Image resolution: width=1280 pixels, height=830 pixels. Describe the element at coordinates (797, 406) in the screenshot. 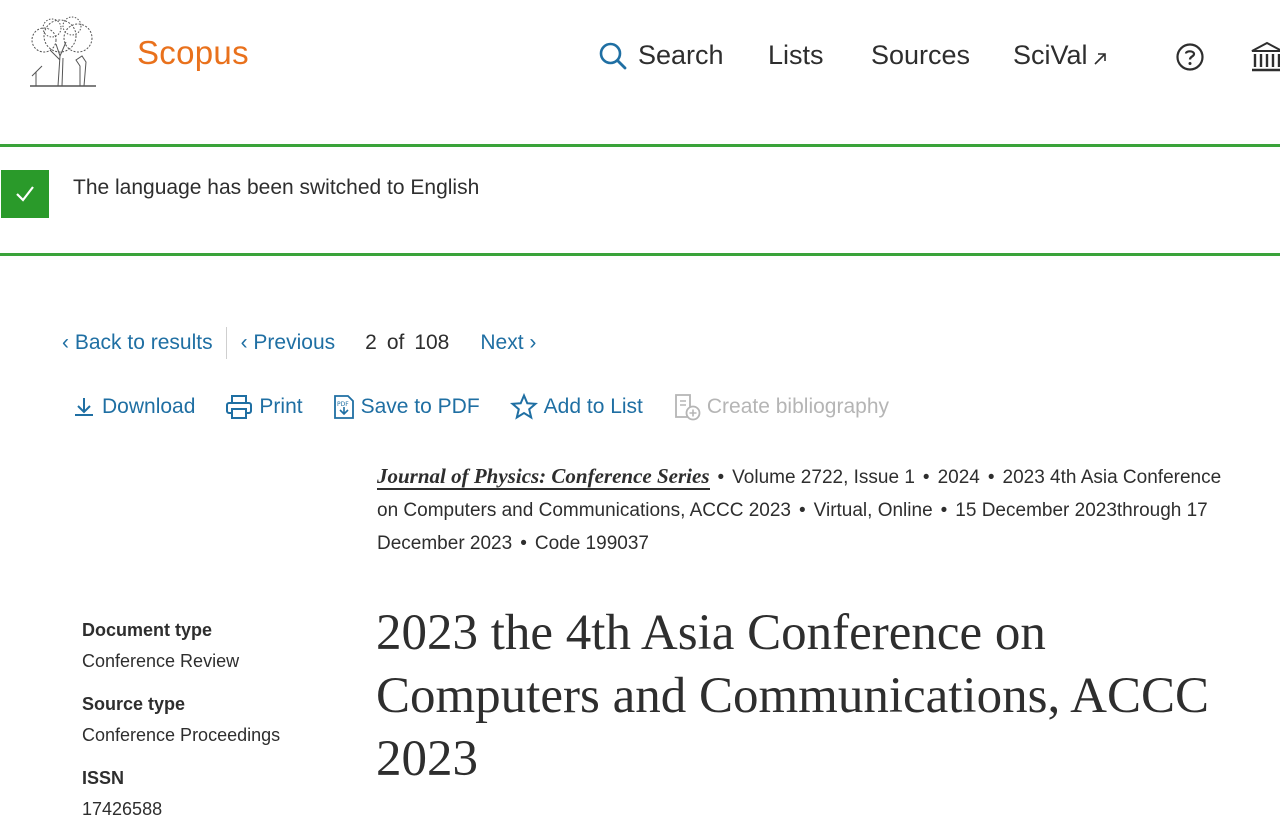

I see `create-bibliography-label: Create bibliography` at that location.